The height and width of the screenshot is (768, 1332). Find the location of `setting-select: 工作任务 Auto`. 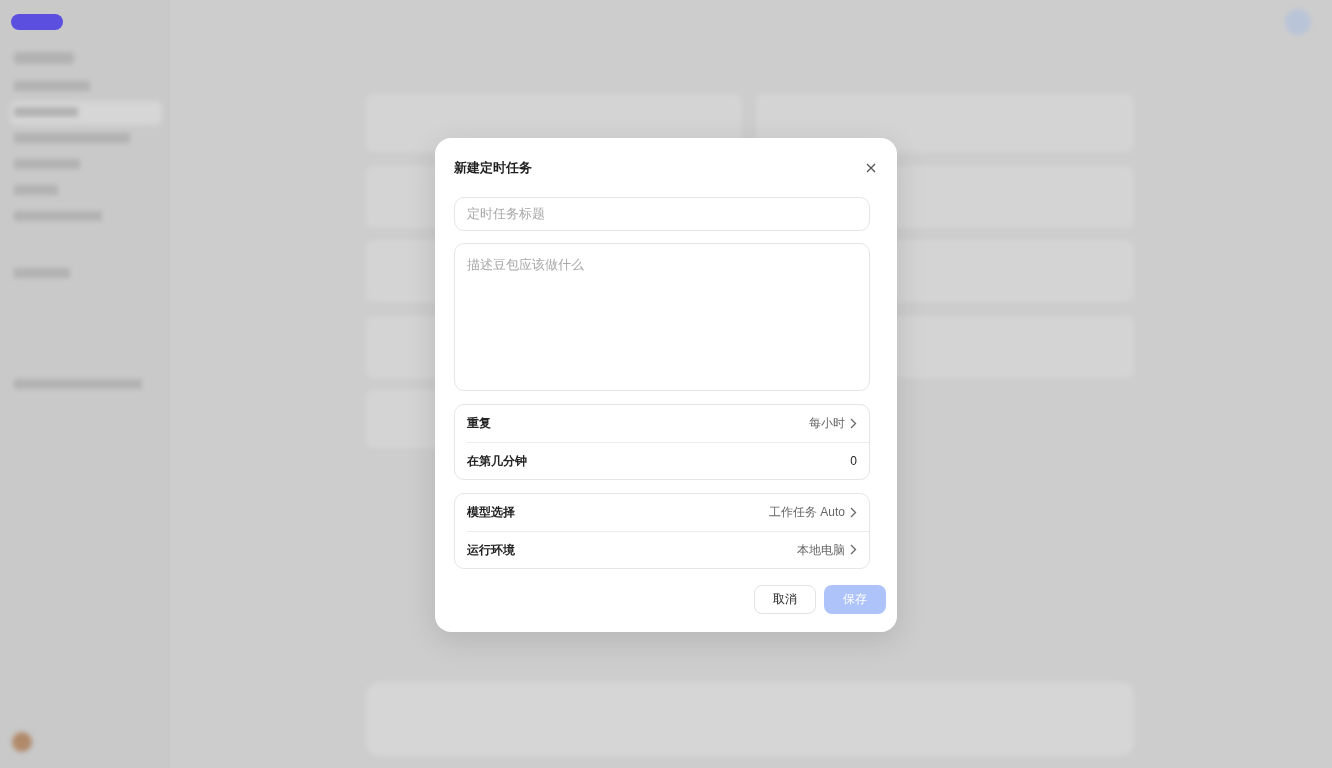

setting-select: 工作任务 Auto is located at coordinates (812, 512).